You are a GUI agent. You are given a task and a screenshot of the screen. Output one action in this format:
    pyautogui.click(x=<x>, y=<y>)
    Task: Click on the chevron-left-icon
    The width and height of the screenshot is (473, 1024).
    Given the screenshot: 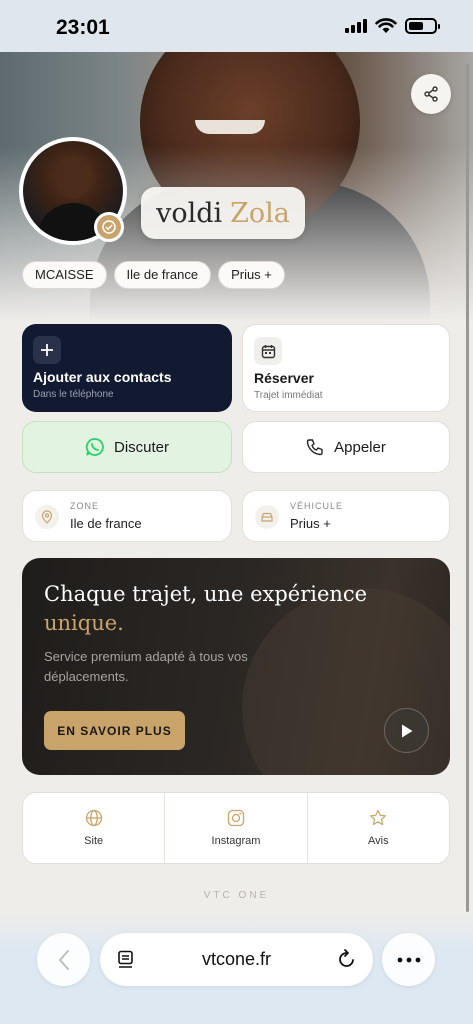 What is the action you would take?
    pyautogui.click(x=63, y=959)
    